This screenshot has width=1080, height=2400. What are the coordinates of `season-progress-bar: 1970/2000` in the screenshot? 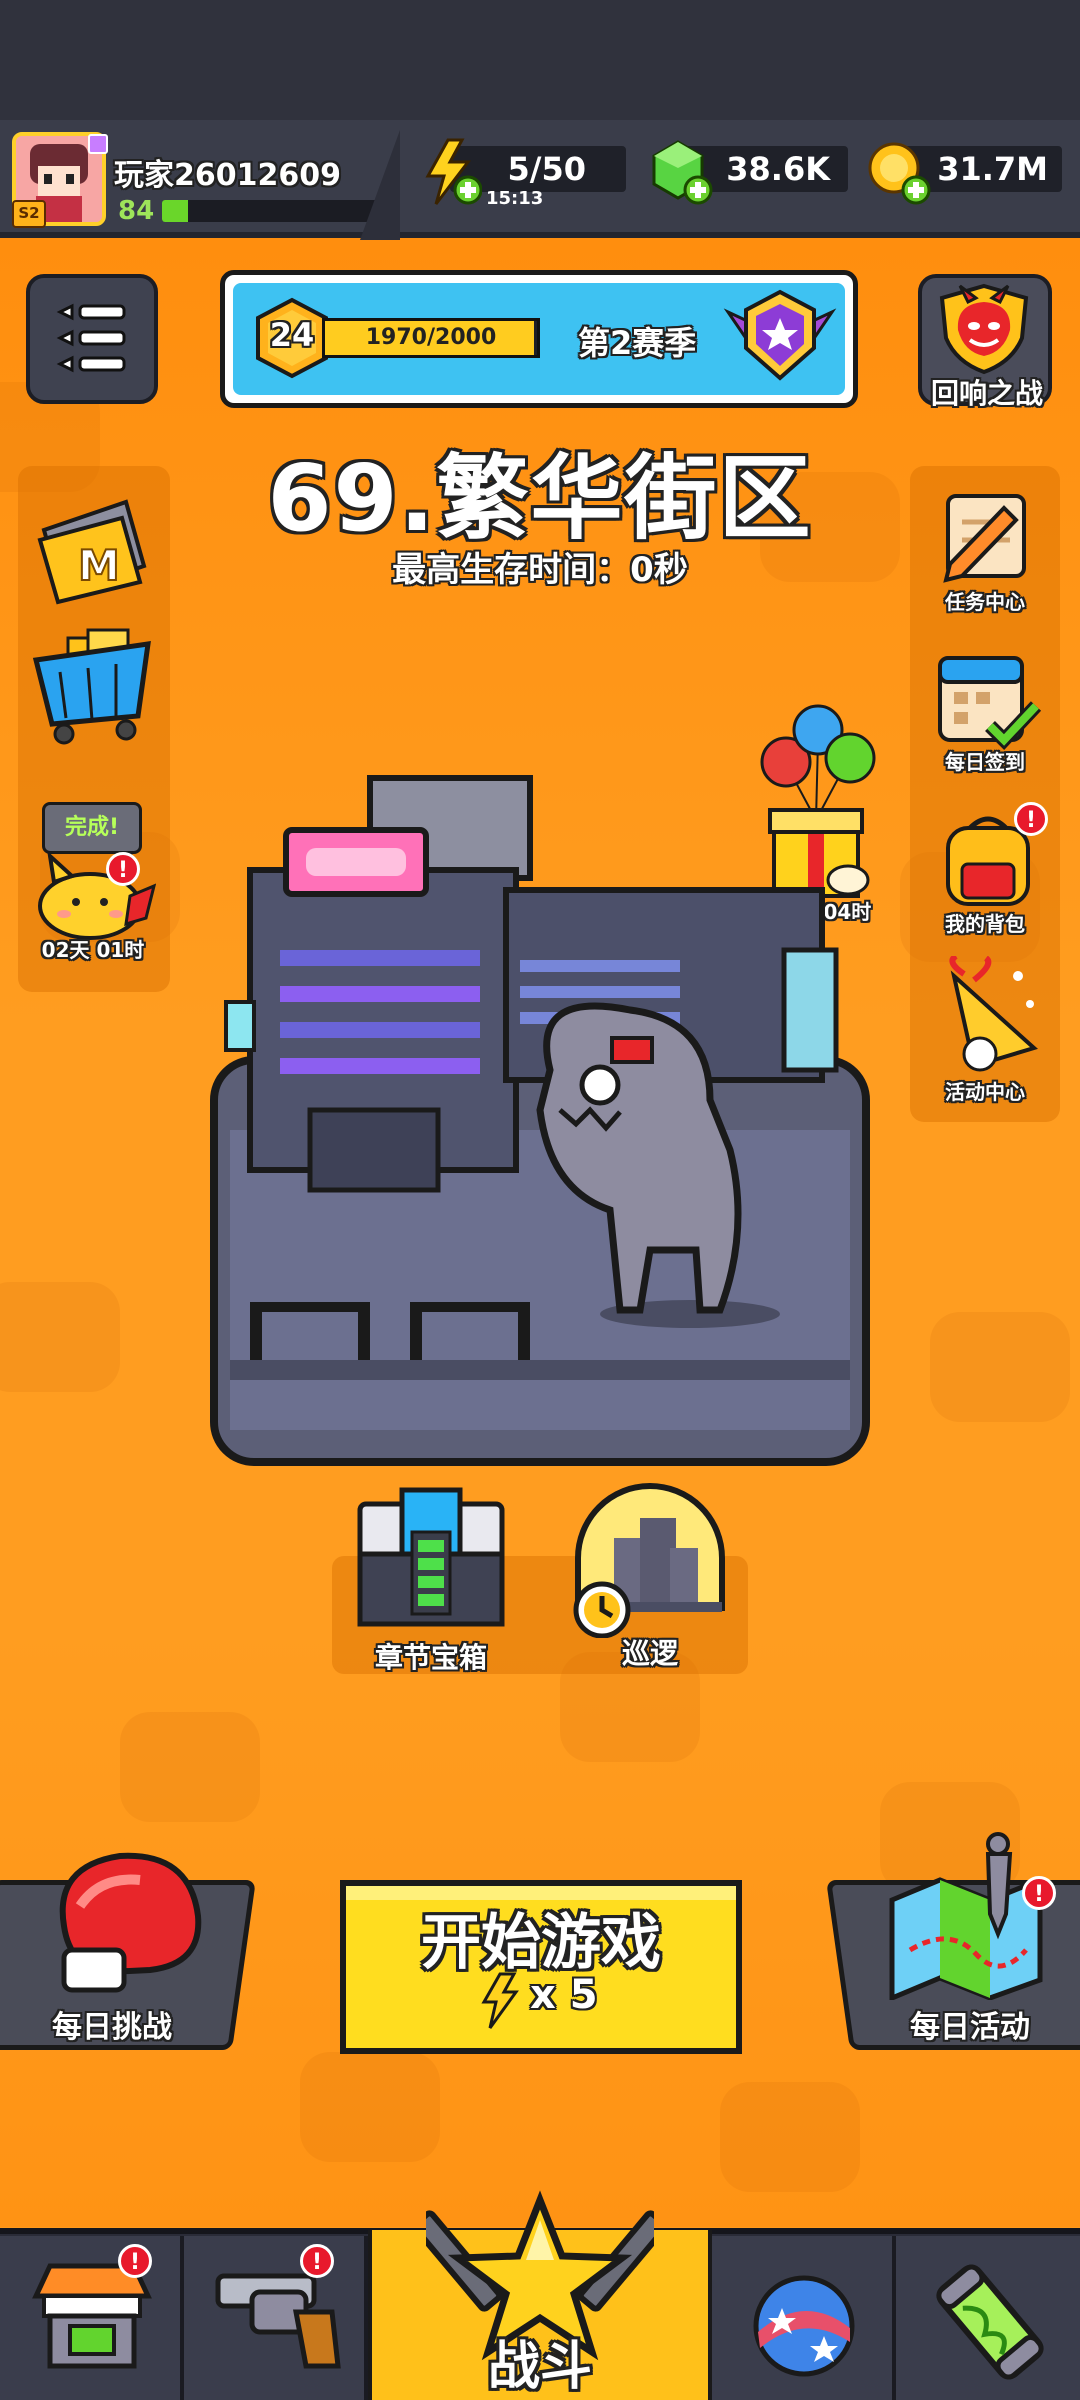 It's located at (431, 338).